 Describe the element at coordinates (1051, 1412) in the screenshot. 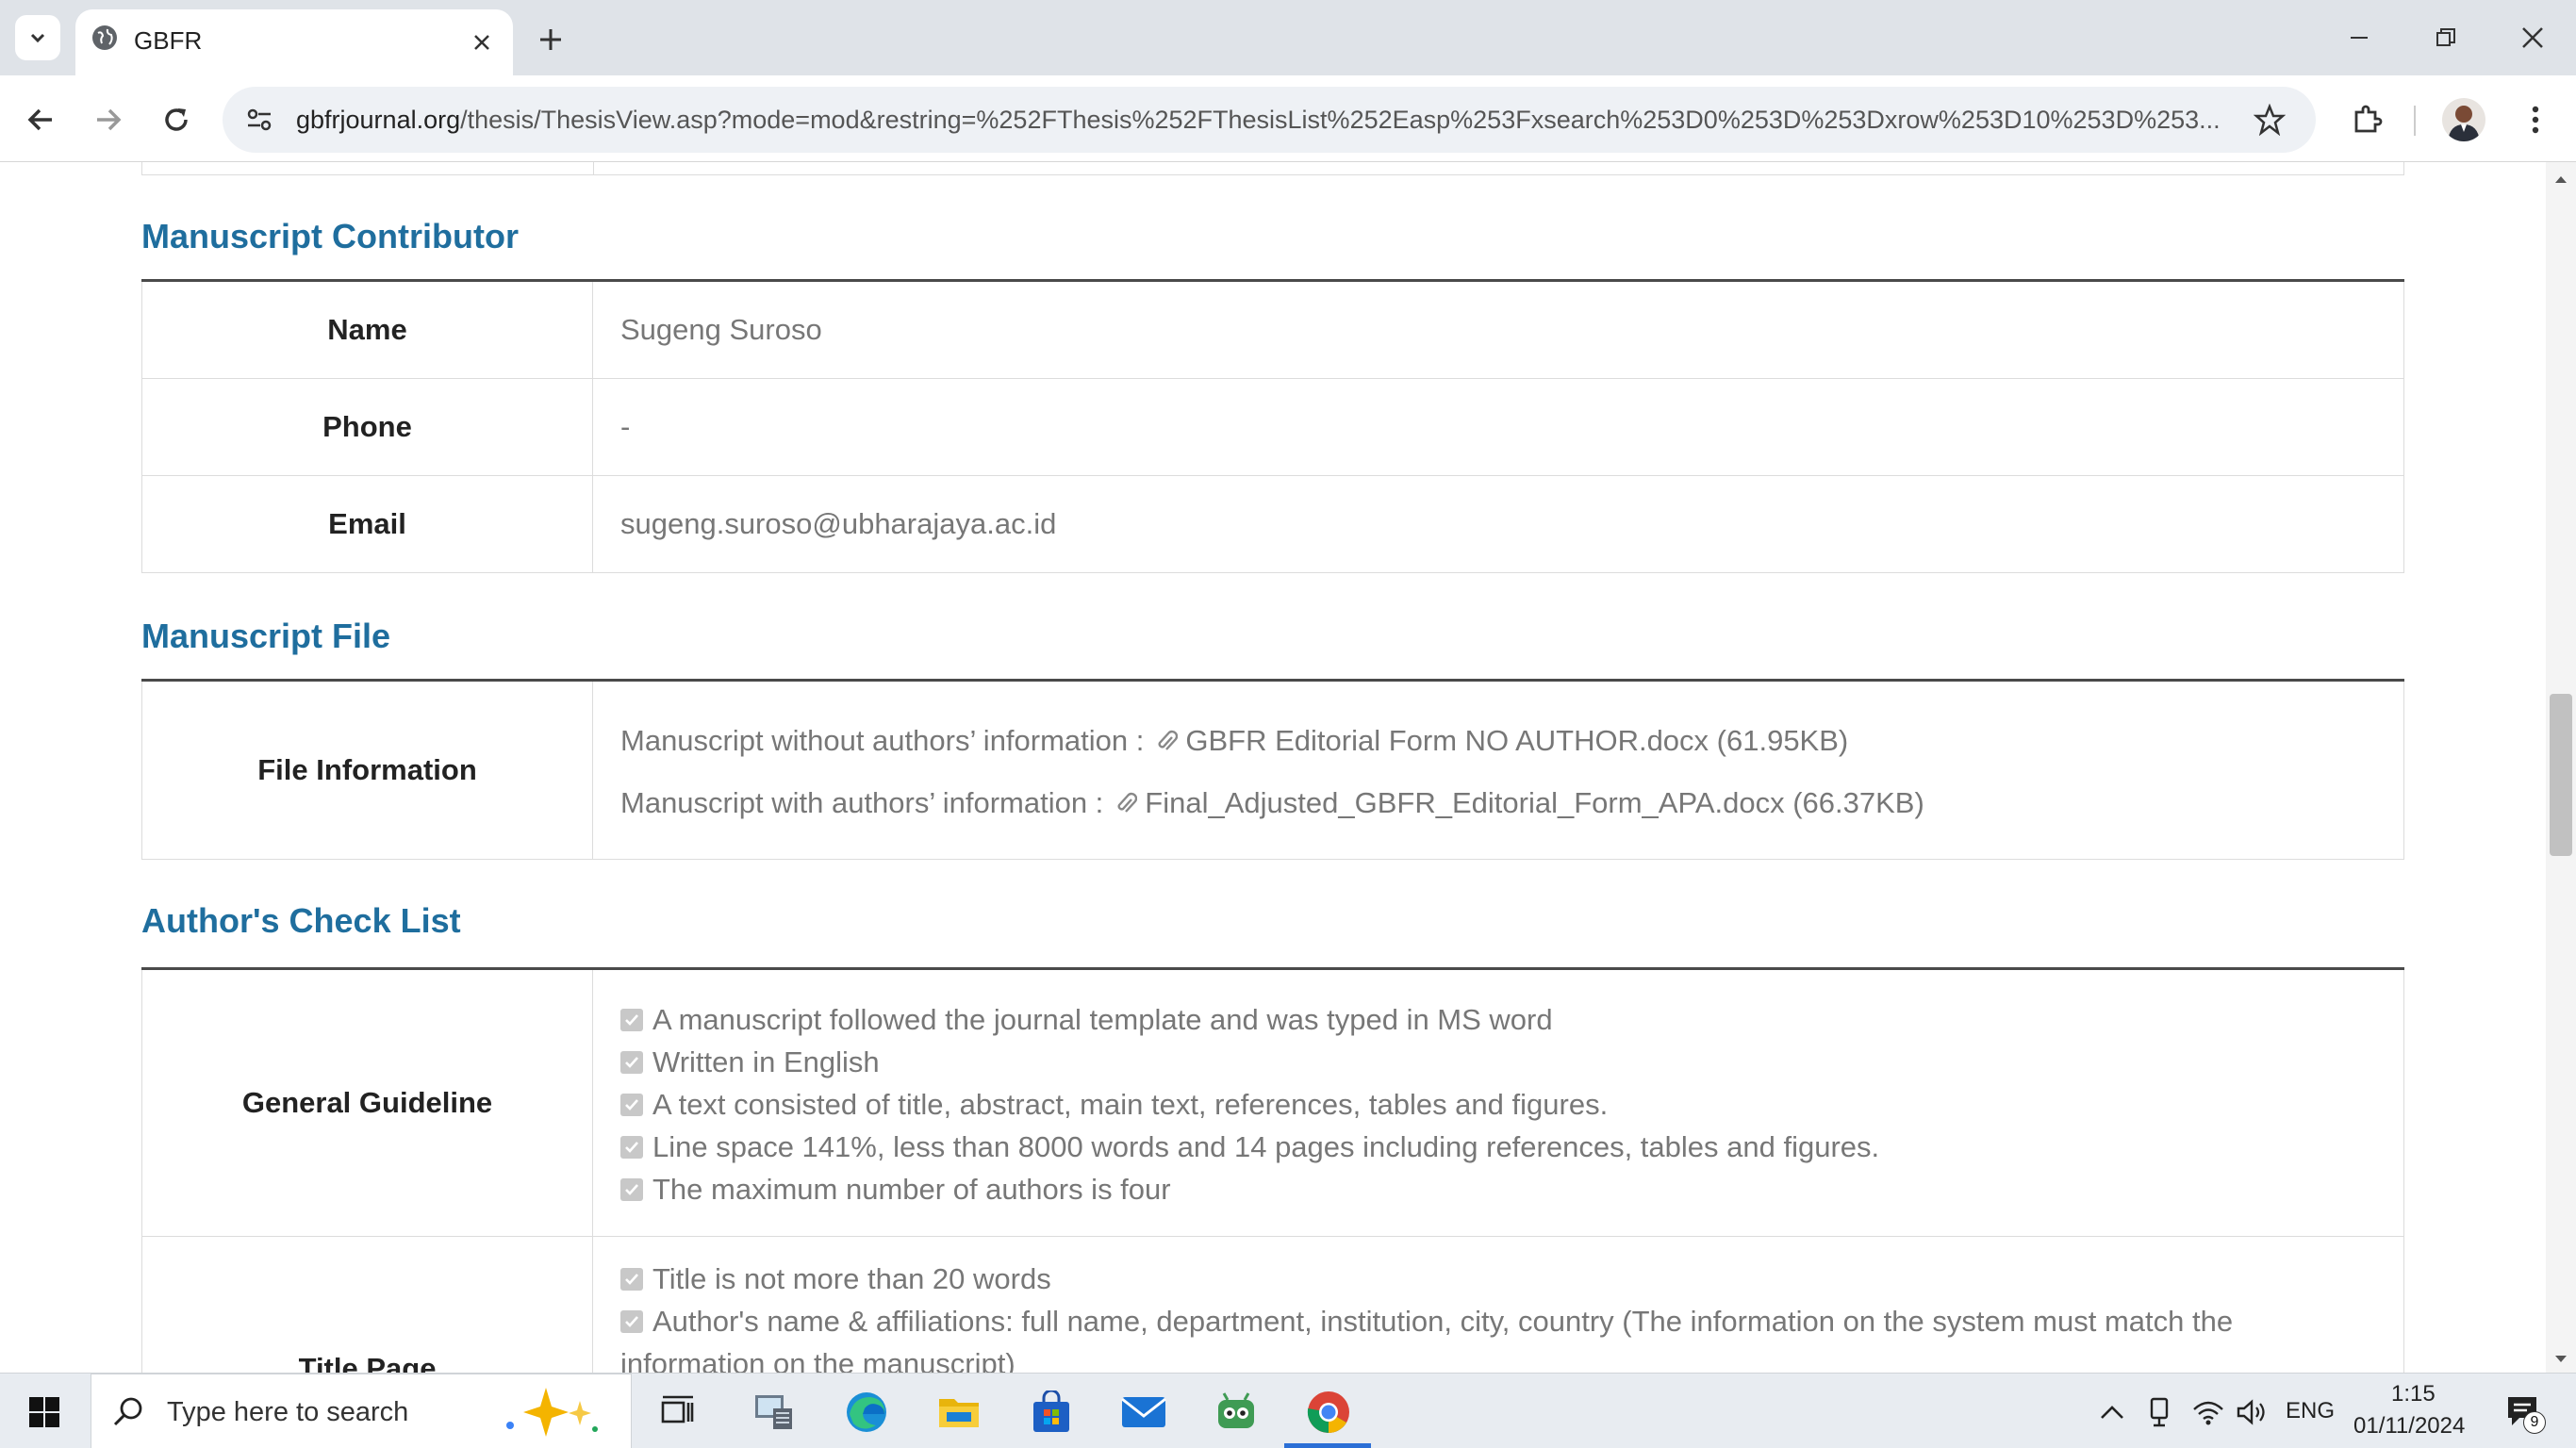

I see `taskbar-app-store` at that location.